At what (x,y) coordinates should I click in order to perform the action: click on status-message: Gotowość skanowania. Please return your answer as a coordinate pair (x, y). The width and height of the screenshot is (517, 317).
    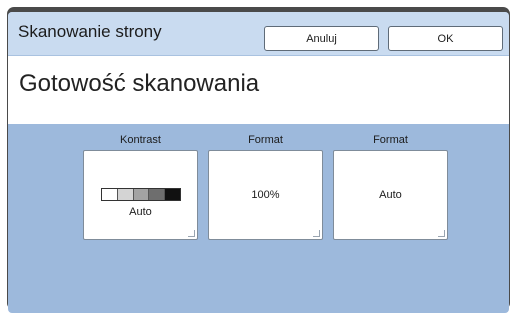
    Looking at the image, I should click on (139, 83).